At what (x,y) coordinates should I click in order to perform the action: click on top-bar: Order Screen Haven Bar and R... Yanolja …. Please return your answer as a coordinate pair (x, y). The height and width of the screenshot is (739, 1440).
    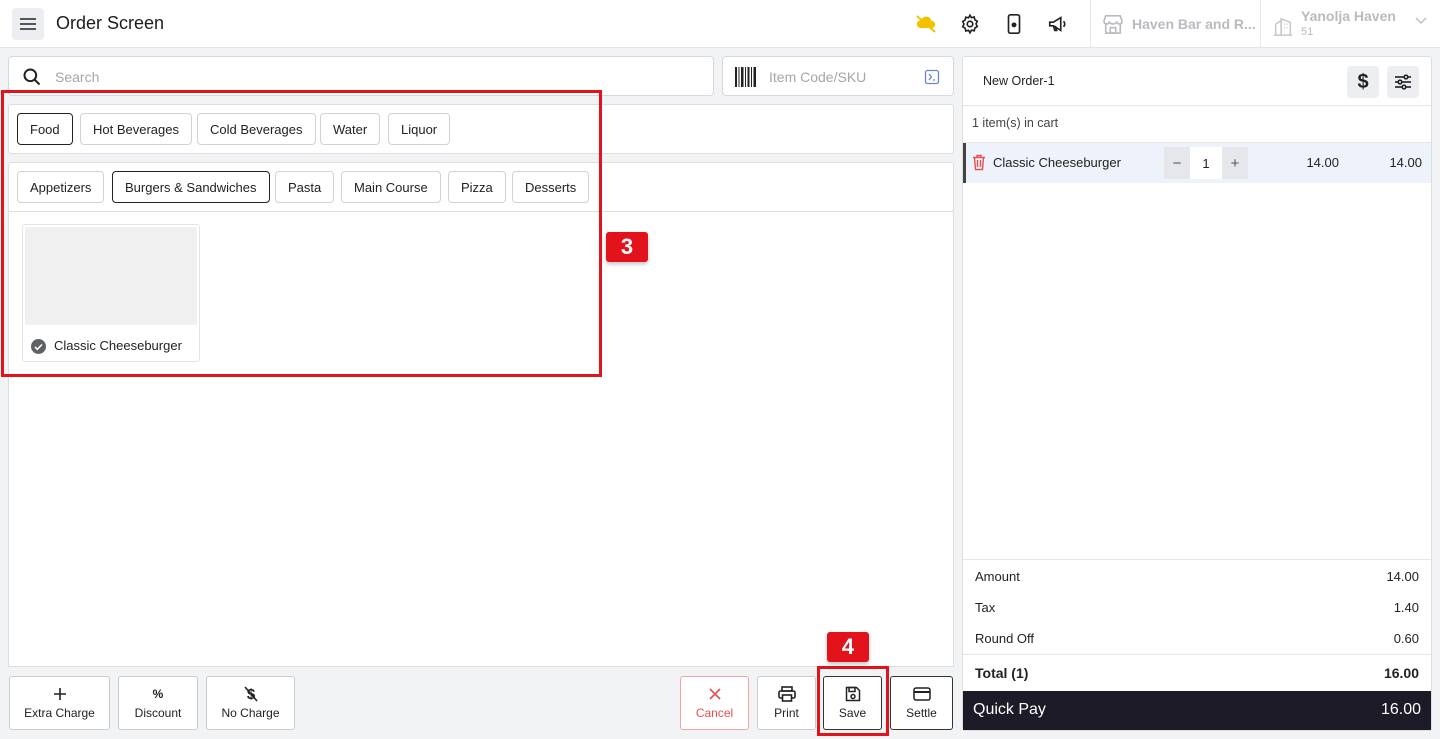
    Looking at the image, I should click on (720, 24).